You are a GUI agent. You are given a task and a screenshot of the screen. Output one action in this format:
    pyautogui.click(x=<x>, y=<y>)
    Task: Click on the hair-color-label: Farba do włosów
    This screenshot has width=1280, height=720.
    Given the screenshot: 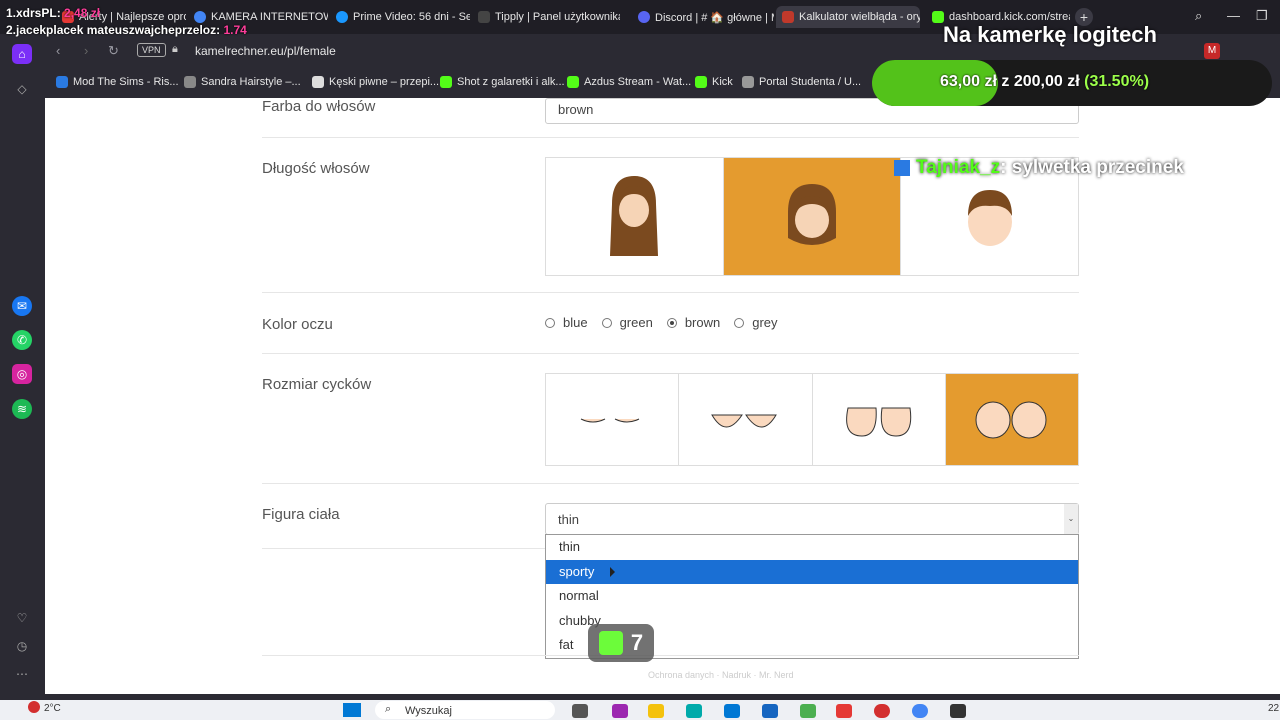 What is the action you would take?
    pyautogui.click(x=319, y=106)
    